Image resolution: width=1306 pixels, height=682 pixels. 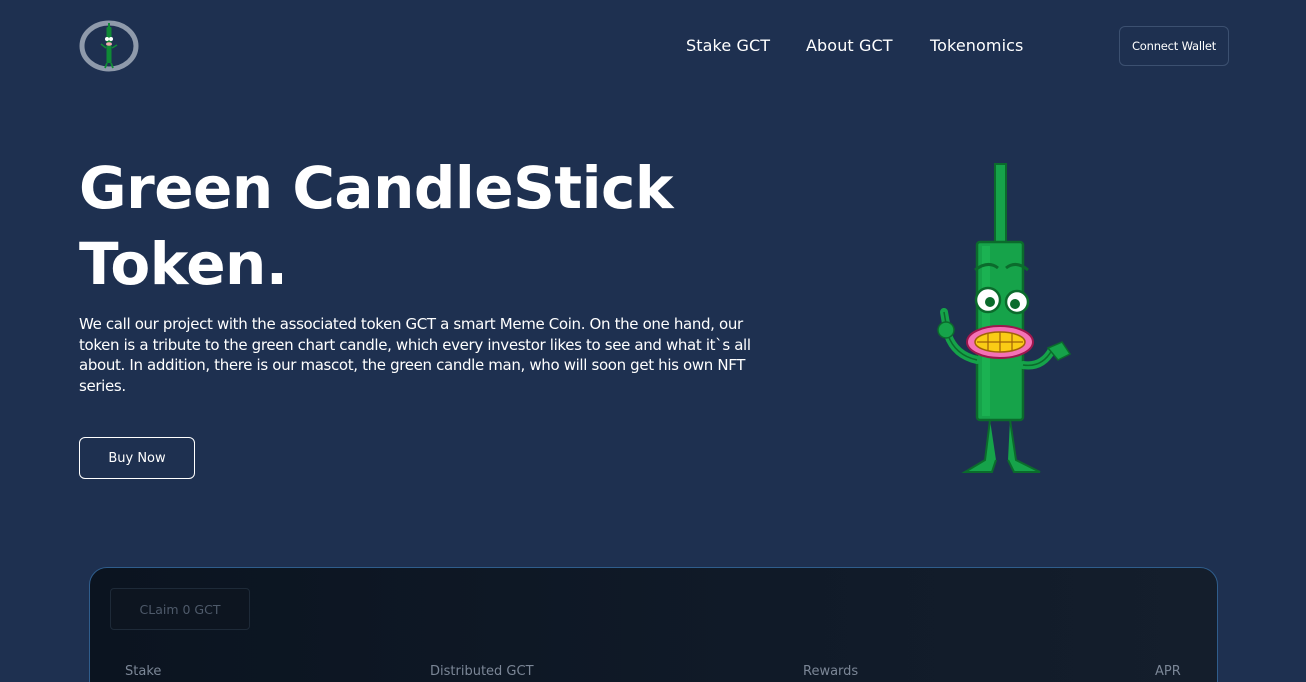 What do you see at coordinates (399, 226) in the screenshot?
I see `hero-title: Green CandleStick Token.` at bounding box center [399, 226].